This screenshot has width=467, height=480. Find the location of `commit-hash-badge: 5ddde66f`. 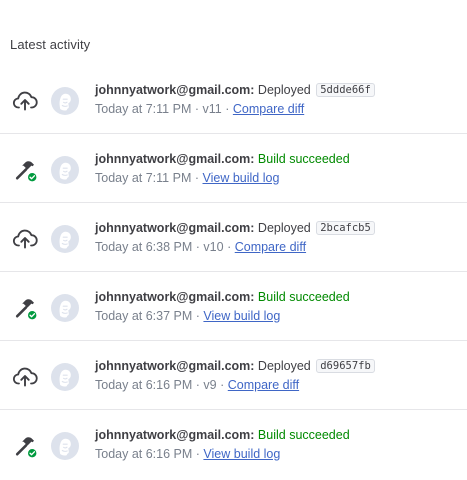

commit-hash-badge: 5ddde66f is located at coordinates (345, 90).